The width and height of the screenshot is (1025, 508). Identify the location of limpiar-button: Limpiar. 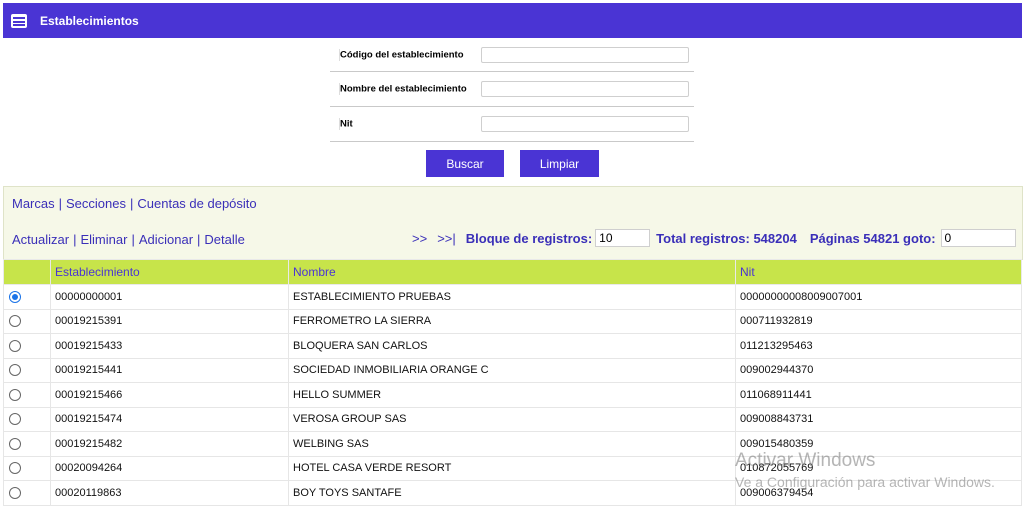
(559, 163).